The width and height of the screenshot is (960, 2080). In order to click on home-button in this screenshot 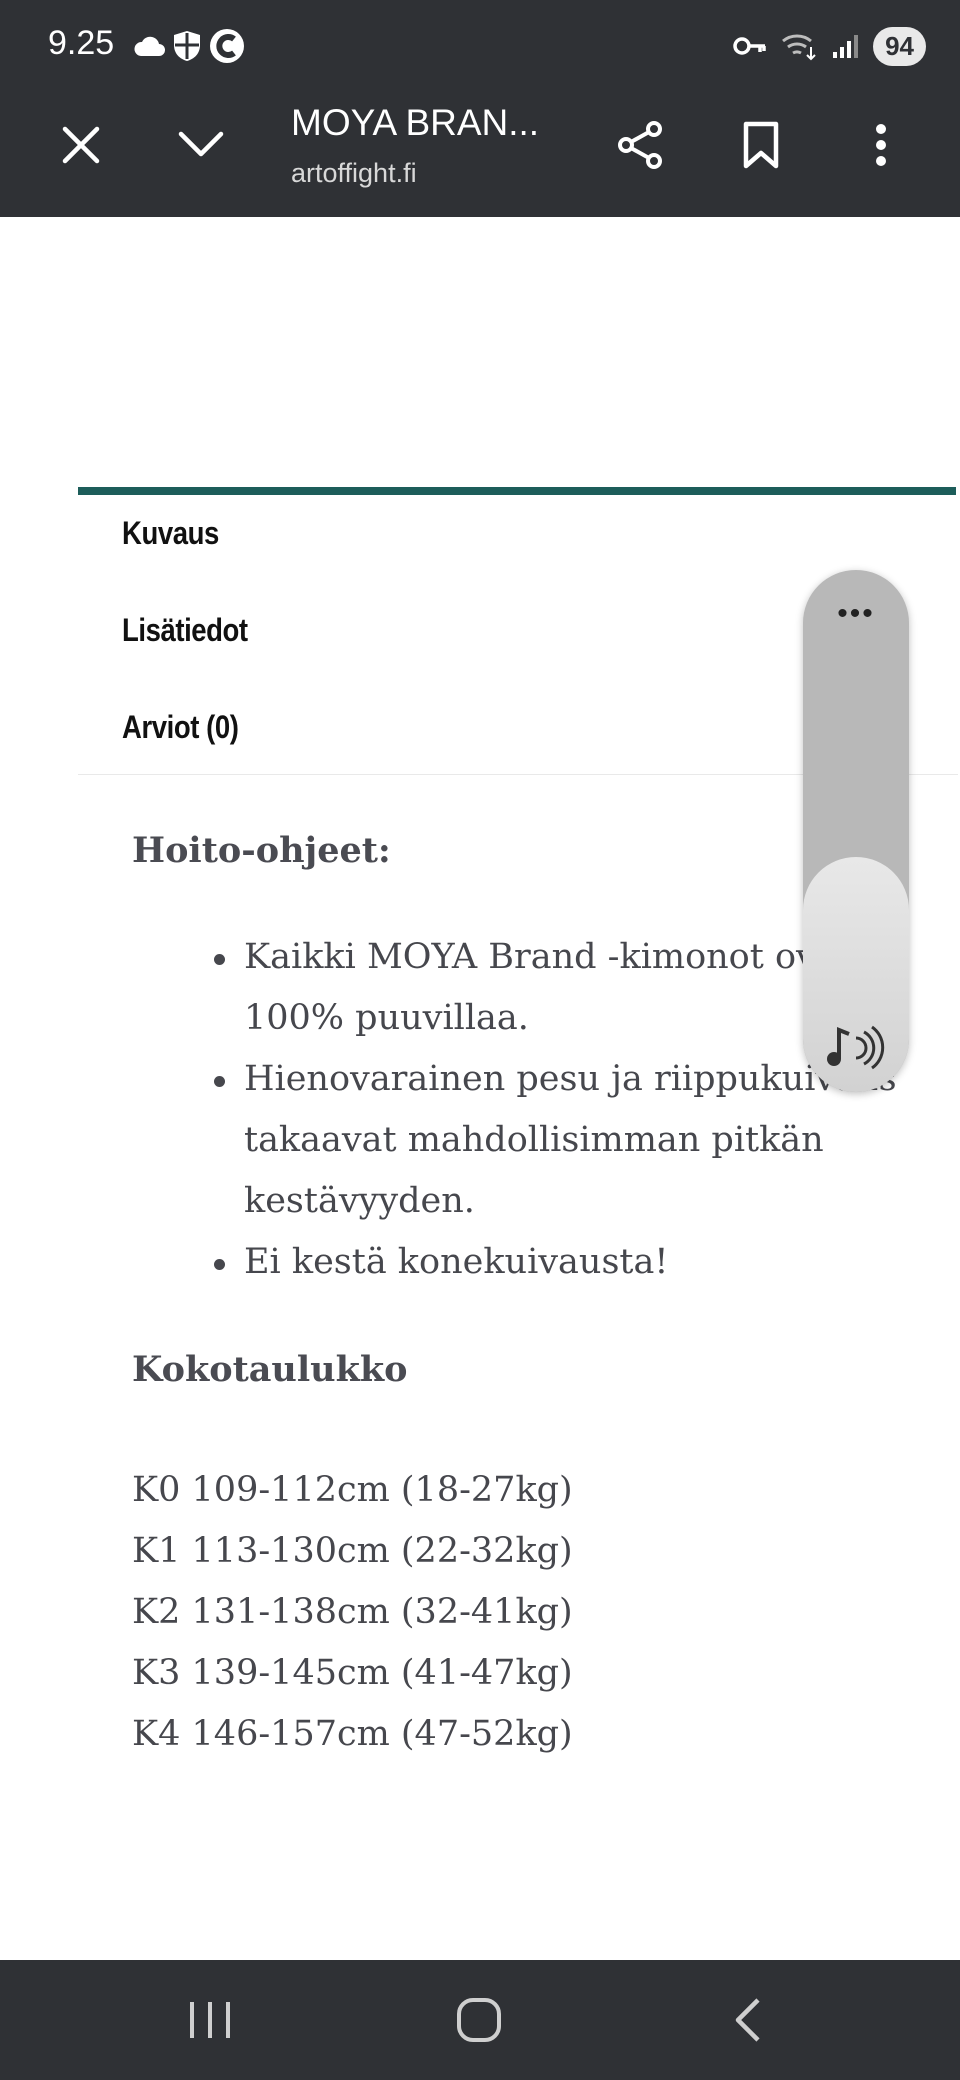, I will do `click(479, 2020)`.